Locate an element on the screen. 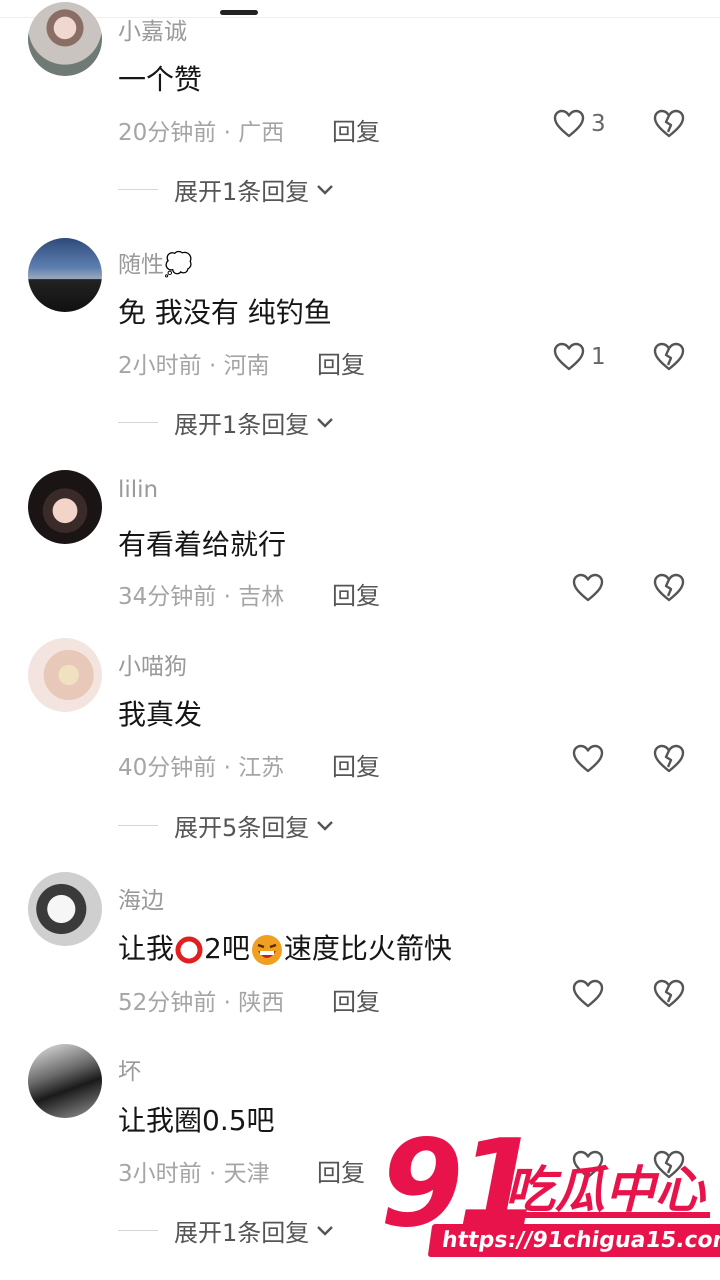 The width and height of the screenshot is (720, 1280). watermark-url: https://91chigua15.com is located at coordinates (573, 1240).